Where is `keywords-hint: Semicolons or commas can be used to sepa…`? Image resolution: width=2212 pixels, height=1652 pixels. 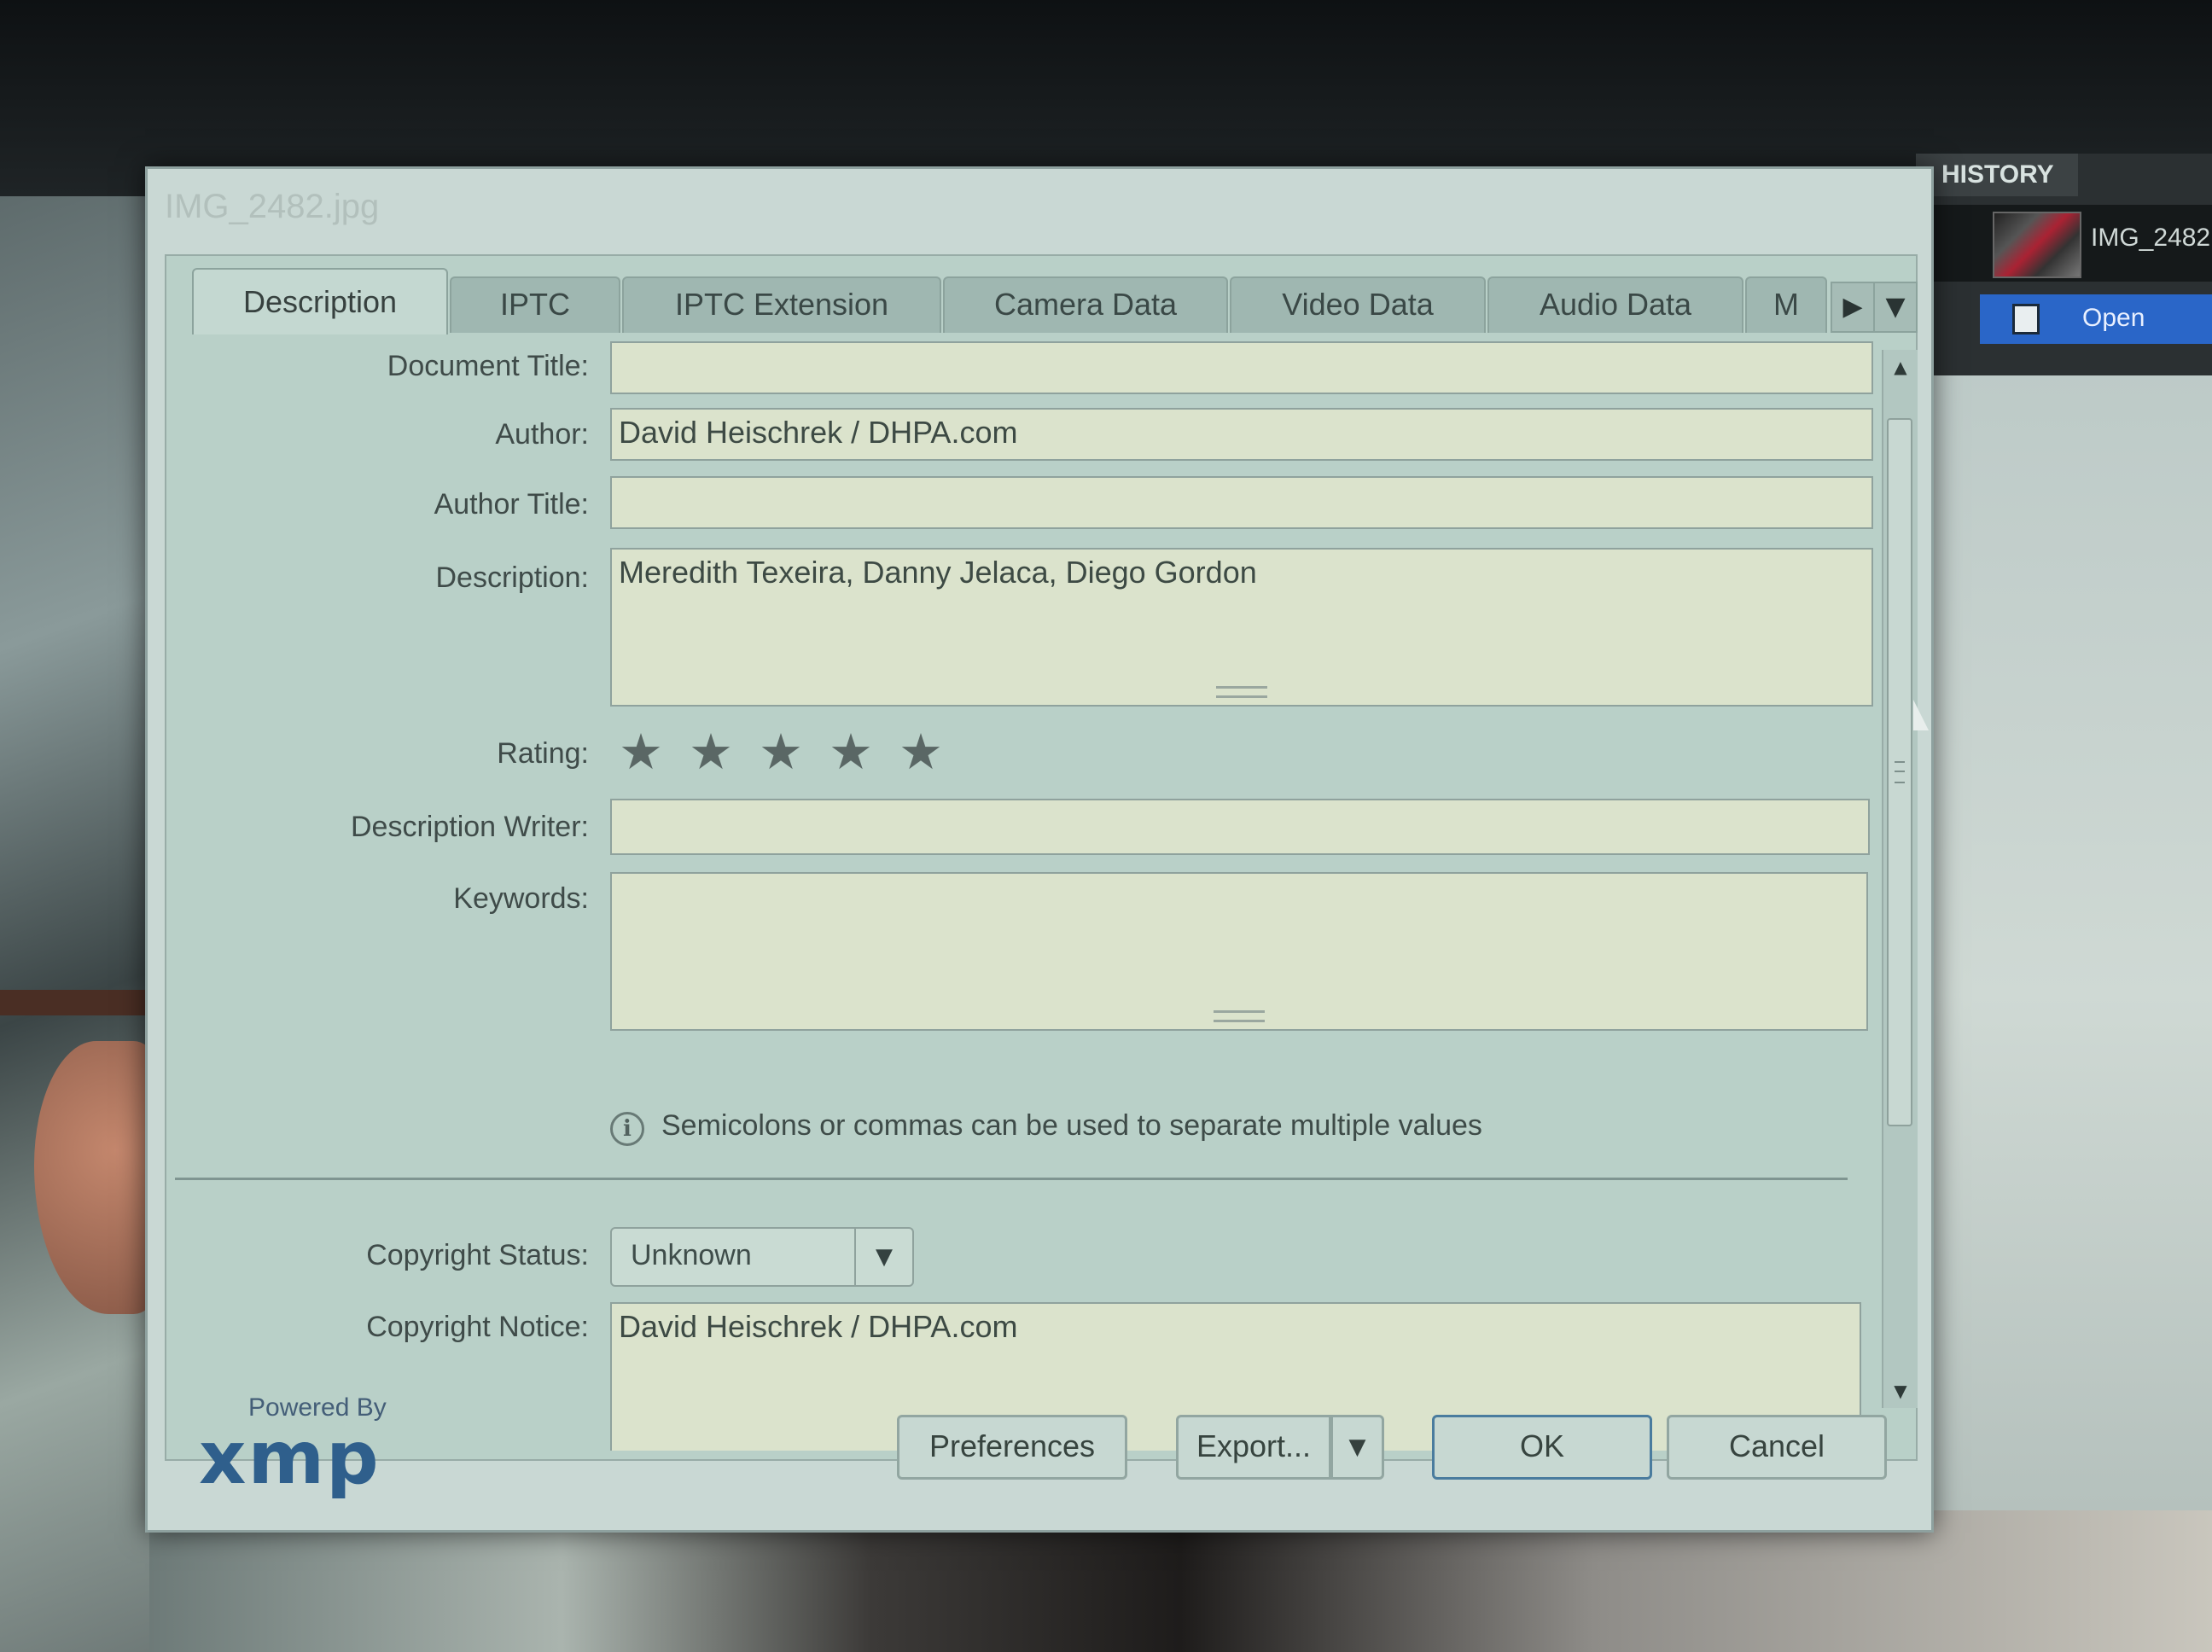 keywords-hint: Semicolons or commas can be used to sepa… is located at coordinates (1071, 1125).